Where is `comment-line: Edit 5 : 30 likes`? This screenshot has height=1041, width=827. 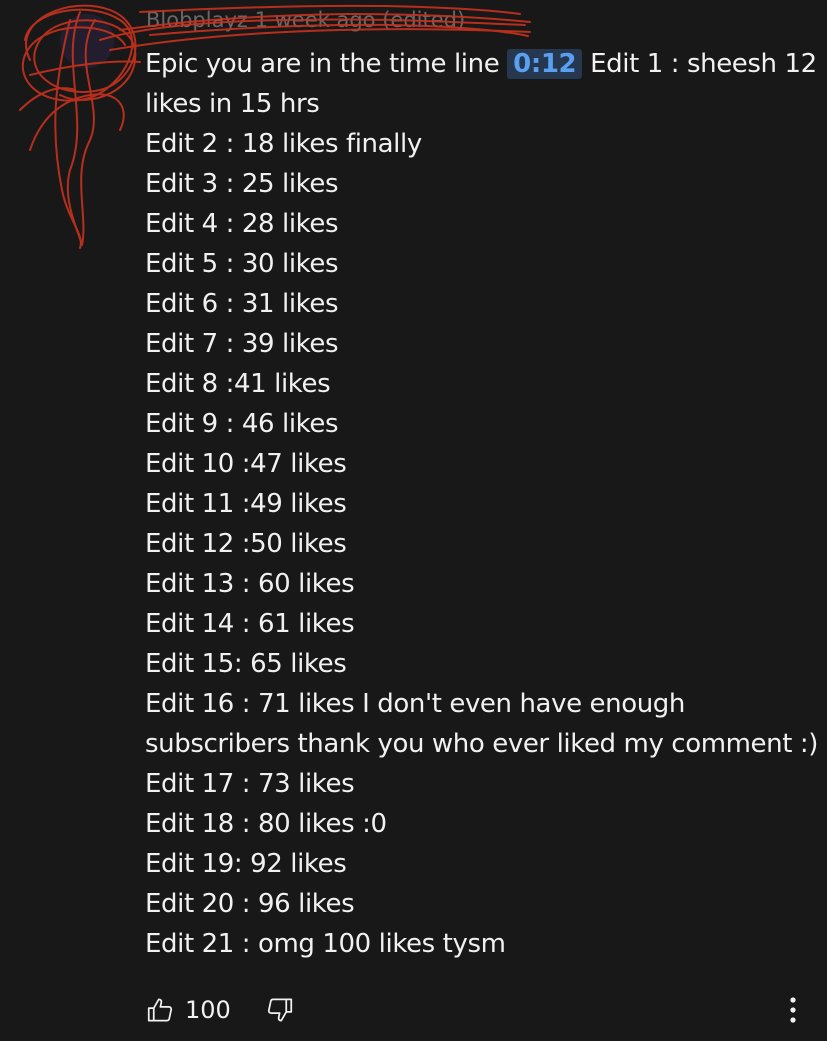
comment-line: Edit 5 : 30 likes is located at coordinates (242, 264).